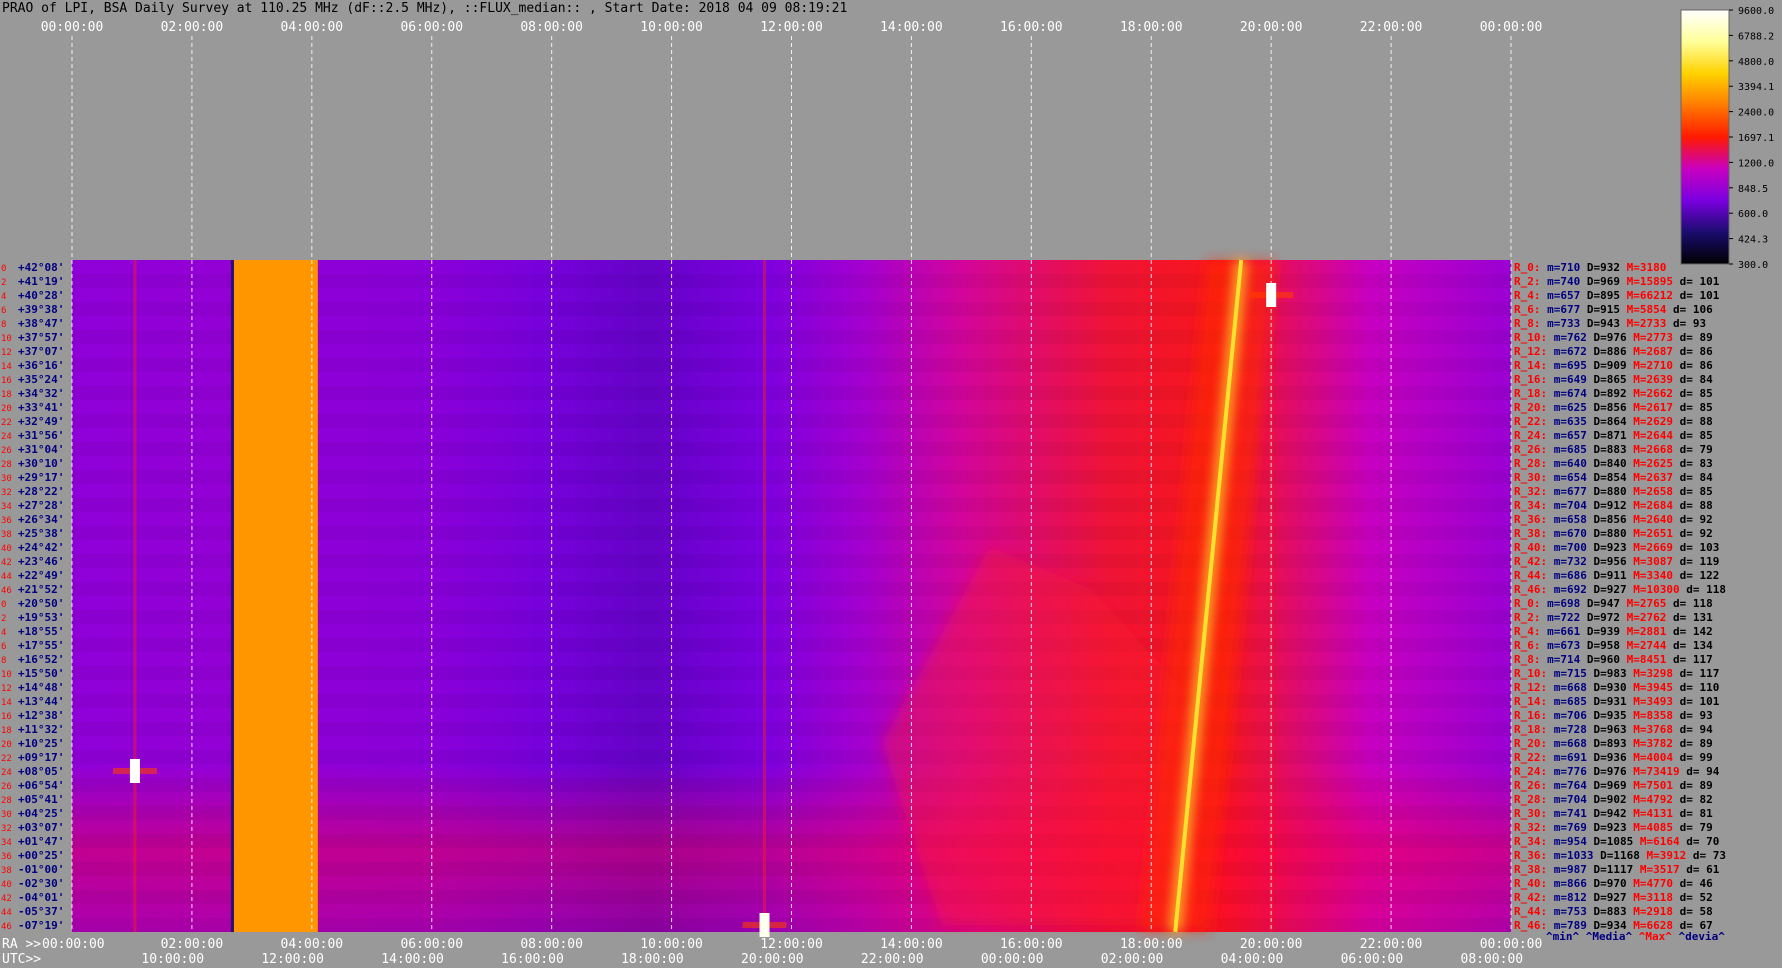 The height and width of the screenshot is (968, 1782). Describe the element at coordinates (41, 925) in the screenshot. I see `declination-label: -07°19'` at that location.